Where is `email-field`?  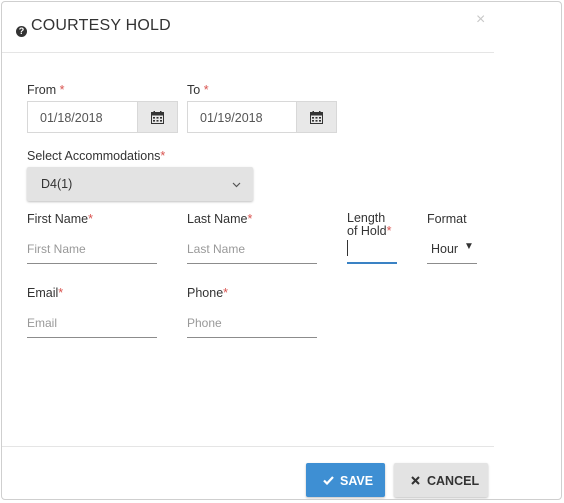
email-field is located at coordinates (92, 324).